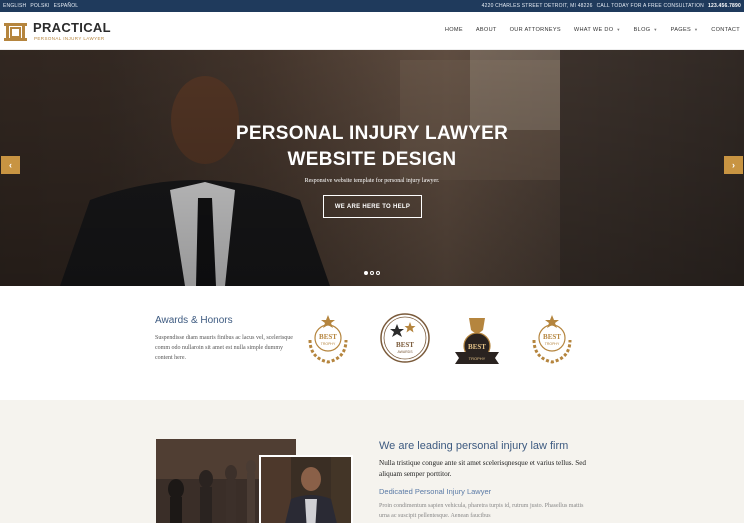 The image size is (744, 523). I want to click on star-seal-badge-icon: BEST AWARDS, so click(405, 338).